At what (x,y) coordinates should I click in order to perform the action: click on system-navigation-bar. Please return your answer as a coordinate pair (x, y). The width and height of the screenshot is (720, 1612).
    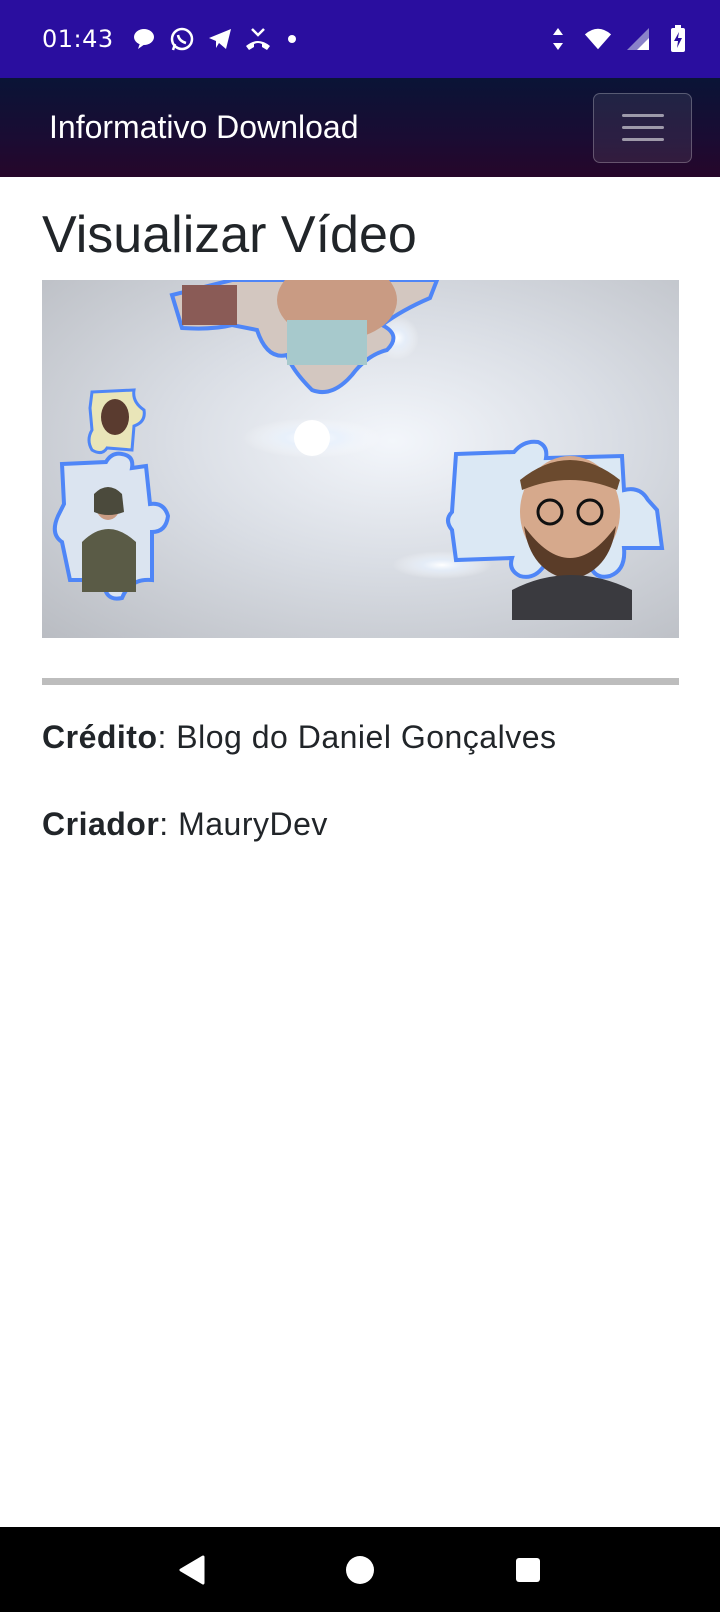
    Looking at the image, I should click on (360, 1569).